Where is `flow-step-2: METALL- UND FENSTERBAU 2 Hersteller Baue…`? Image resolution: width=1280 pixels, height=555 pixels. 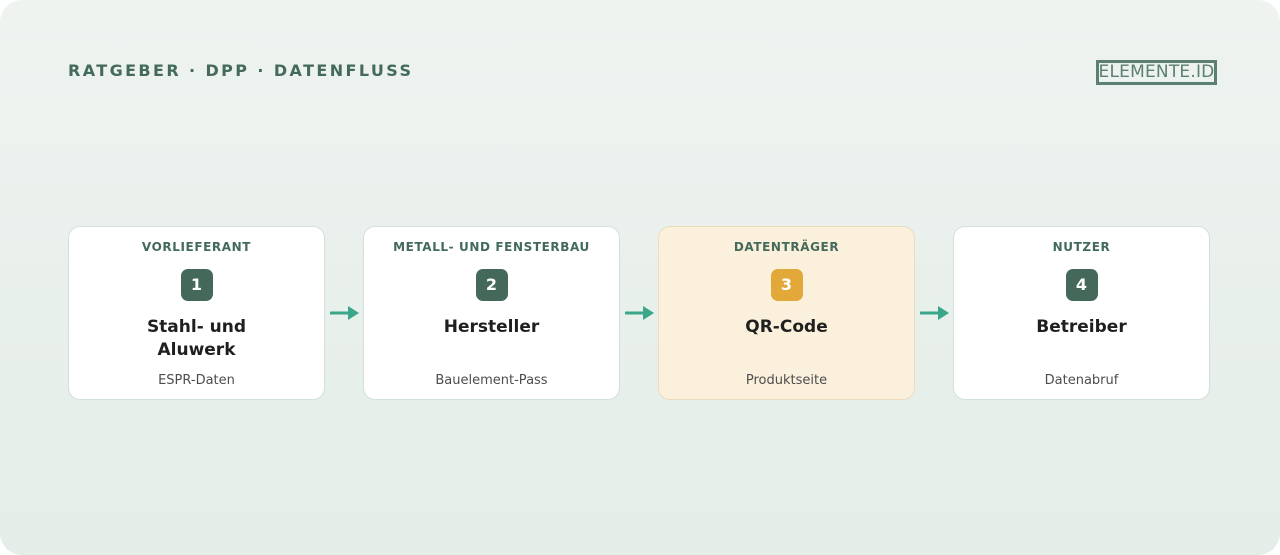 flow-step-2: METALL- UND FENSTERBAU 2 Hersteller Baue… is located at coordinates (491, 313).